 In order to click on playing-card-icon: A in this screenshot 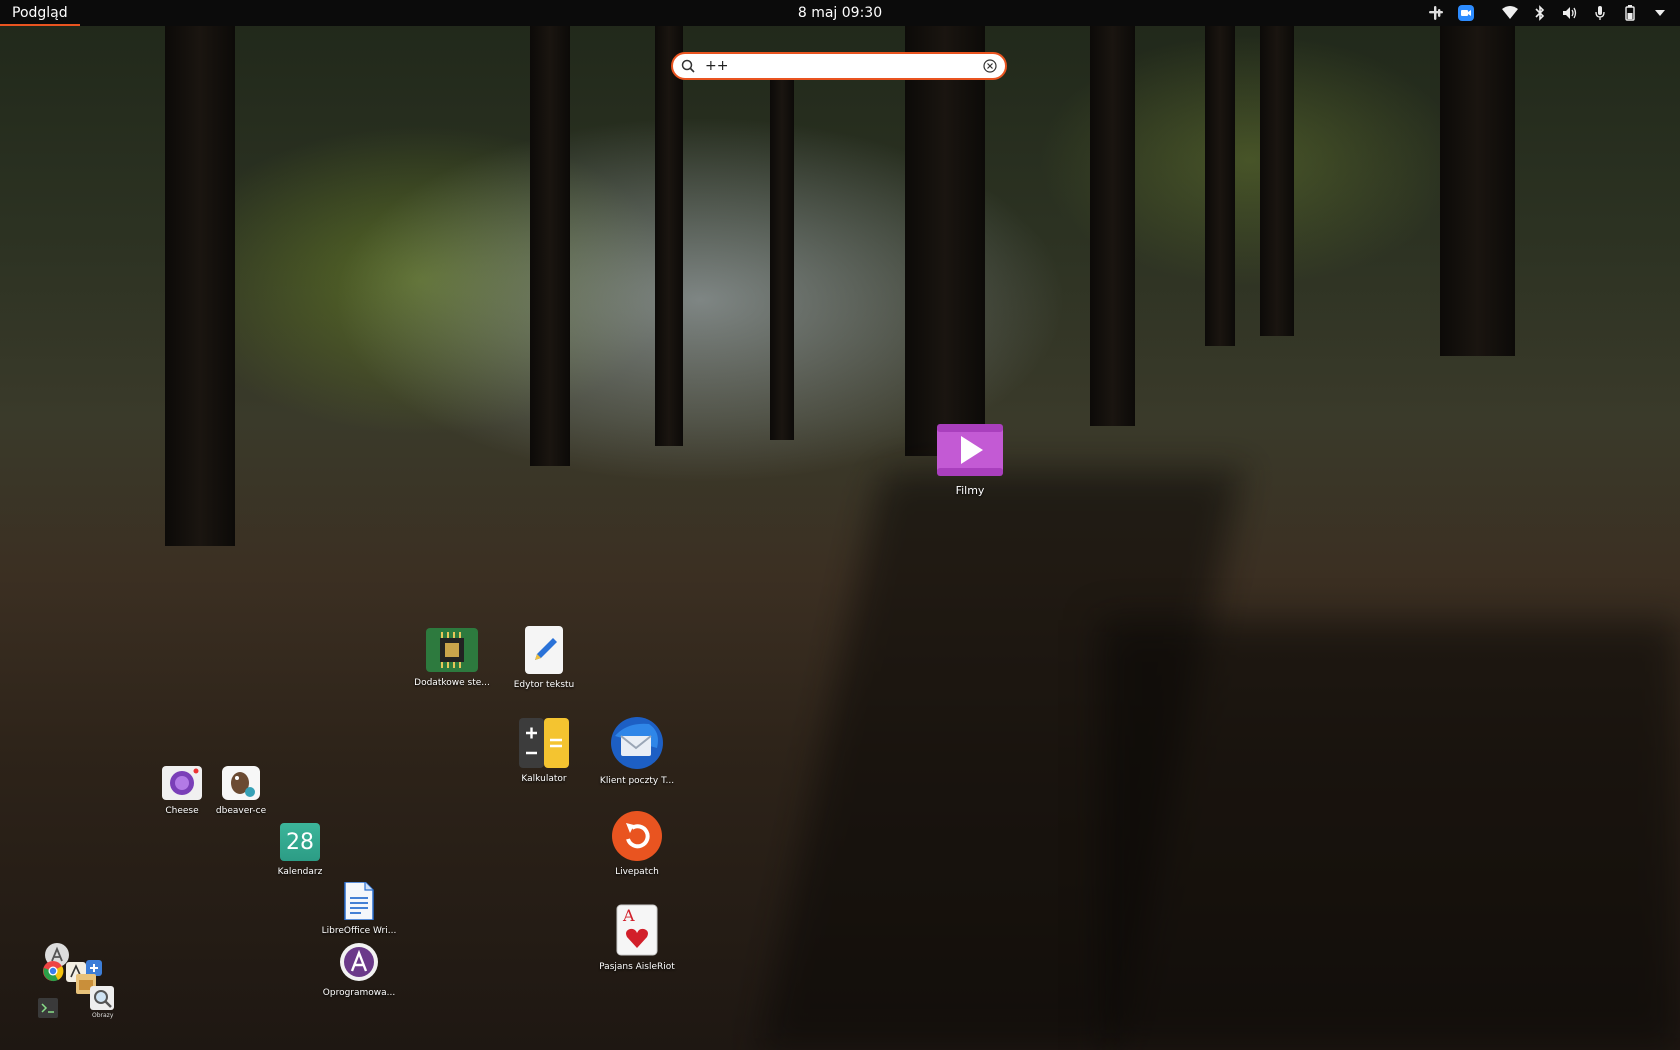, I will do `click(637, 930)`.